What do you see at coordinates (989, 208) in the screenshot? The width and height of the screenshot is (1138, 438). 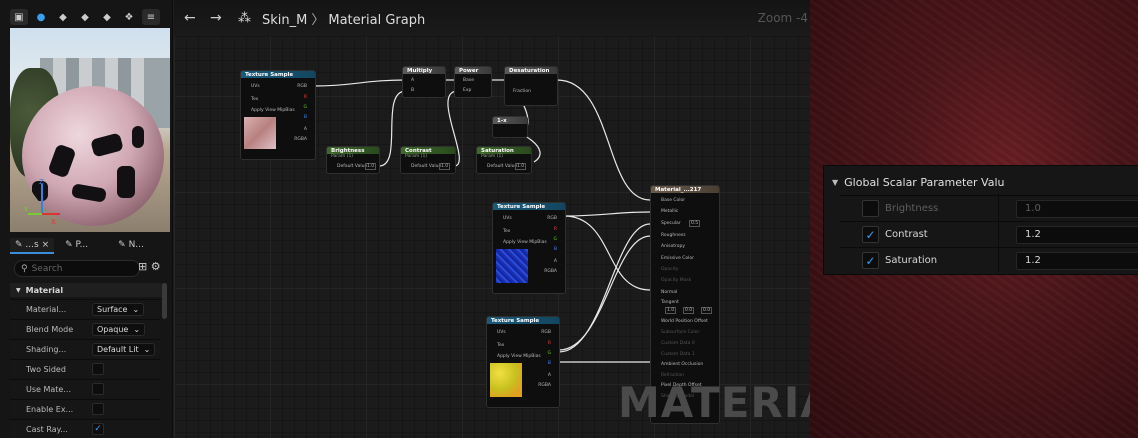 I see `param-row-brightness: Brightness 1.0` at bounding box center [989, 208].